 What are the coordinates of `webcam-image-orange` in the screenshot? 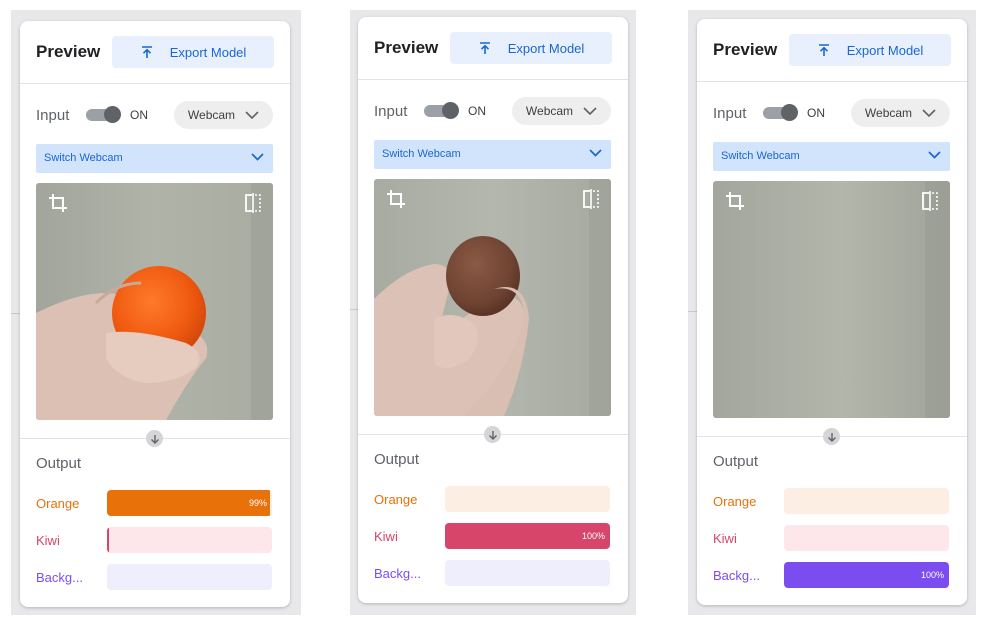 It's located at (154, 301).